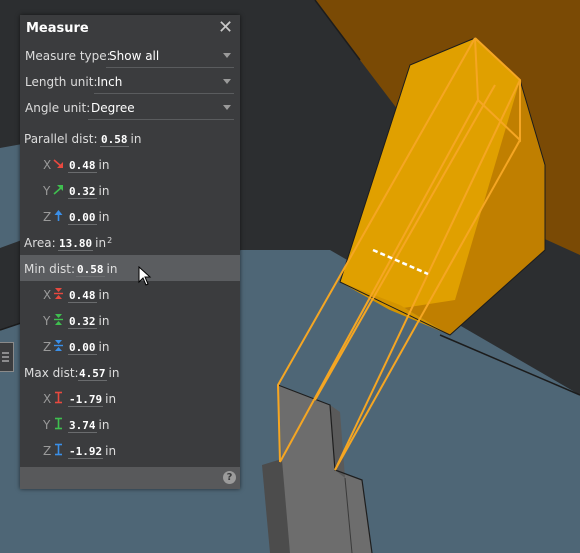 The height and width of the screenshot is (553, 580). I want to click on measure-type-row: Measure type: Show all, so click(130, 56).